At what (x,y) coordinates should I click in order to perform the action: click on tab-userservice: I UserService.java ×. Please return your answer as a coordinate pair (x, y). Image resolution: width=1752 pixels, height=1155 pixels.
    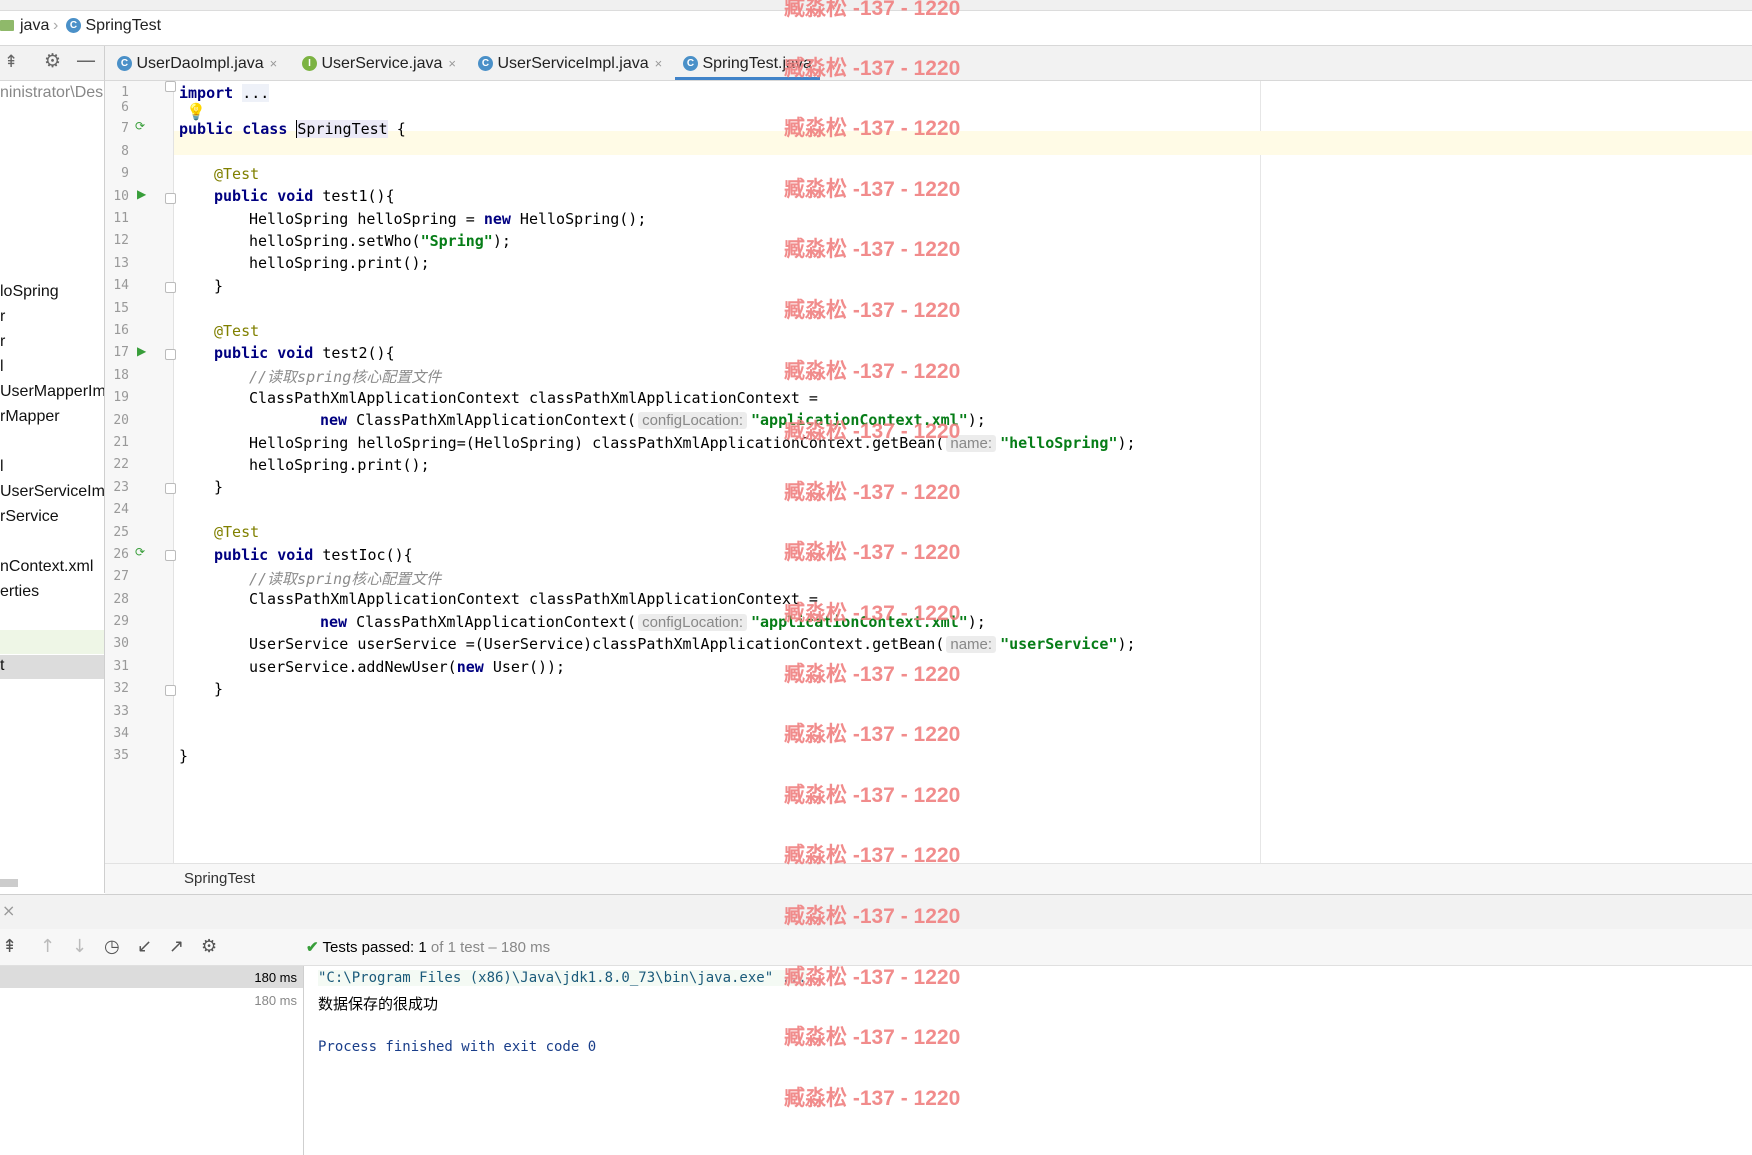
    Looking at the image, I should click on (379, 63).